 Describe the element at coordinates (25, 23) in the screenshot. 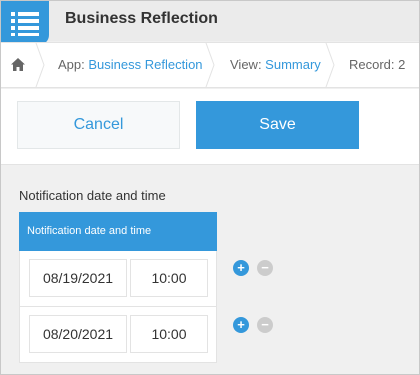

I see `list-icon` at that location.